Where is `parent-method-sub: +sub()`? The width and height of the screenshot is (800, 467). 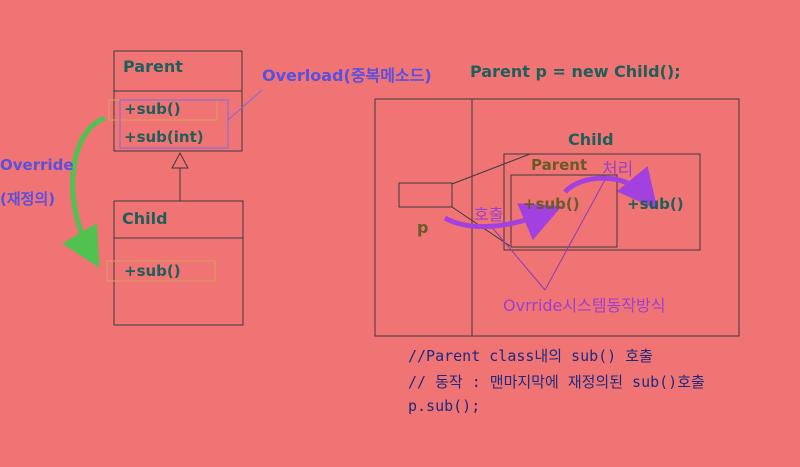
parent-method-sub: +sub() is located at coordinates (152, 109).